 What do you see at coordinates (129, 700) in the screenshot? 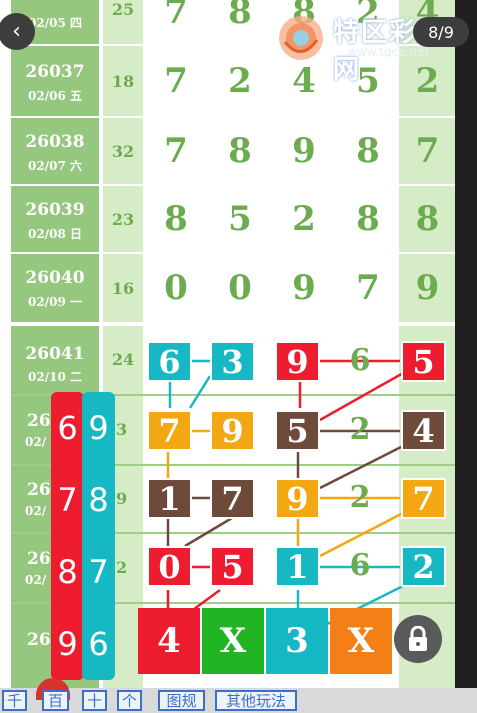
I see `tab-ge: 个` at bounding box center [129, 700].